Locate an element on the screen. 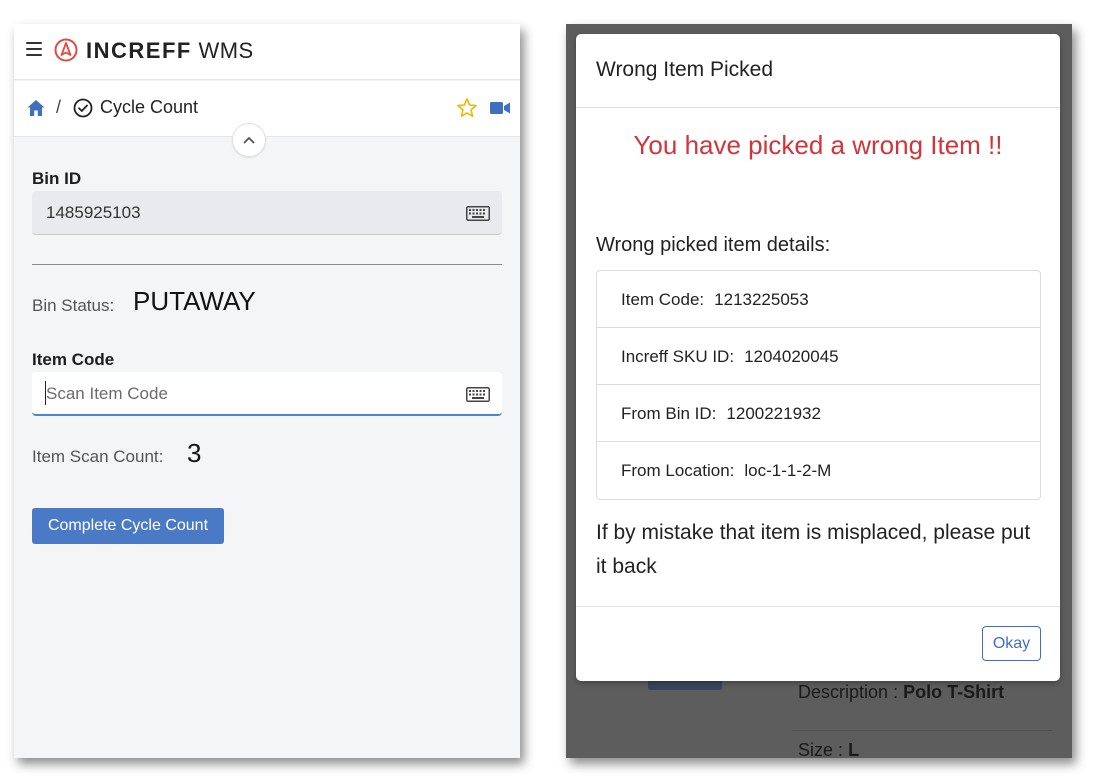 The image size is (1102, 784). section-divider is located at coordinates (267, 264).